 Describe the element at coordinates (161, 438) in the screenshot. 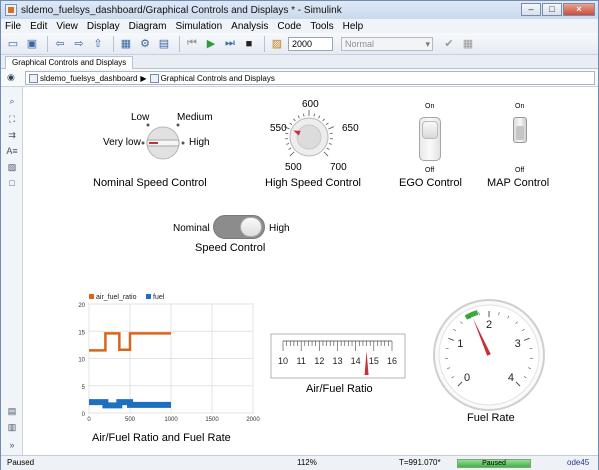

I see `scope-caption: Air/Fuel Ratio and Fuel Rate` at that location.